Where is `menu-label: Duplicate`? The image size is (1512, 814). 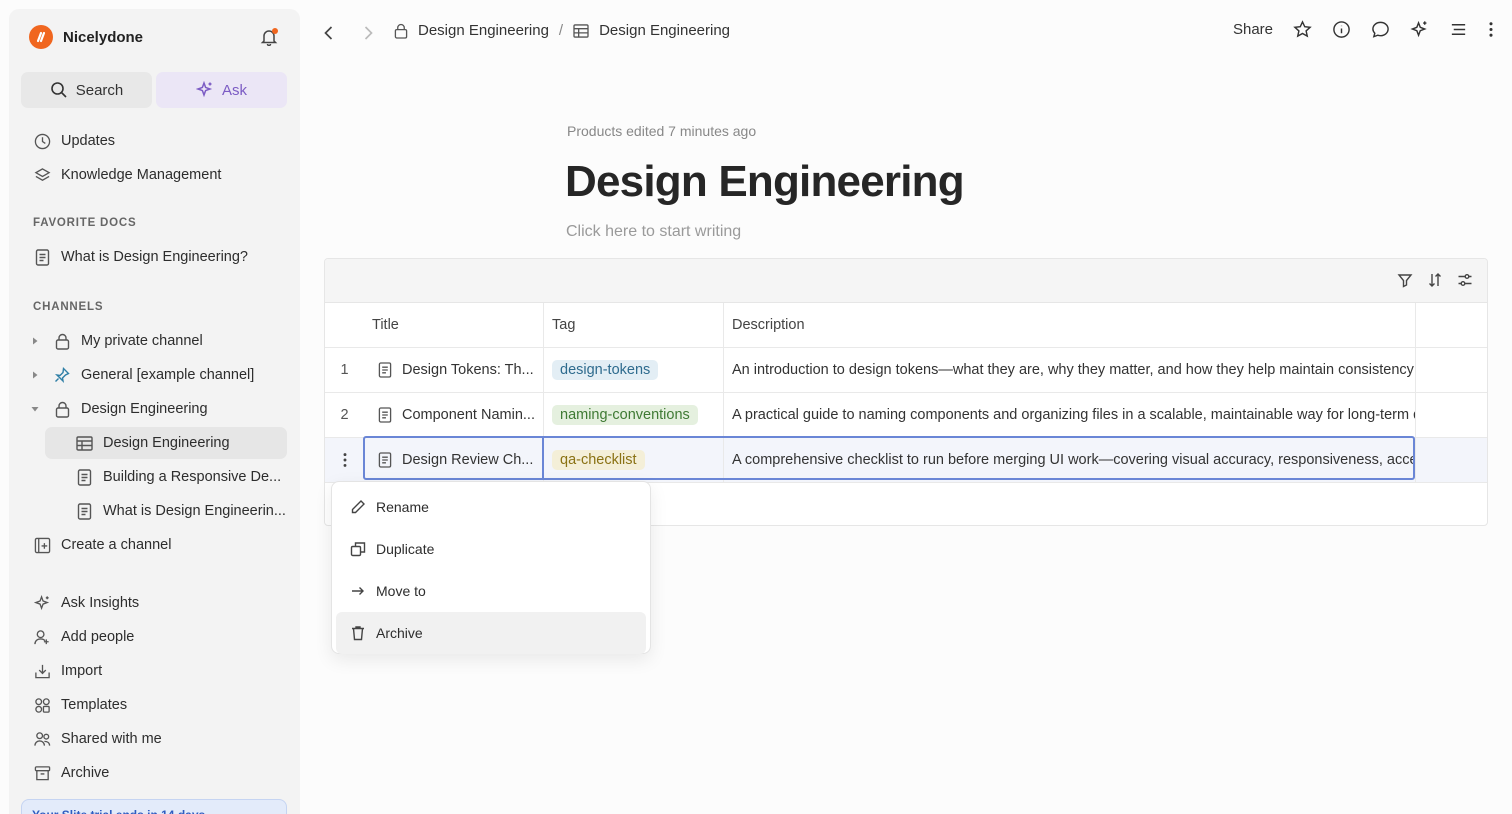
menu-label: Duplicate is located at coordinates (405, 549).